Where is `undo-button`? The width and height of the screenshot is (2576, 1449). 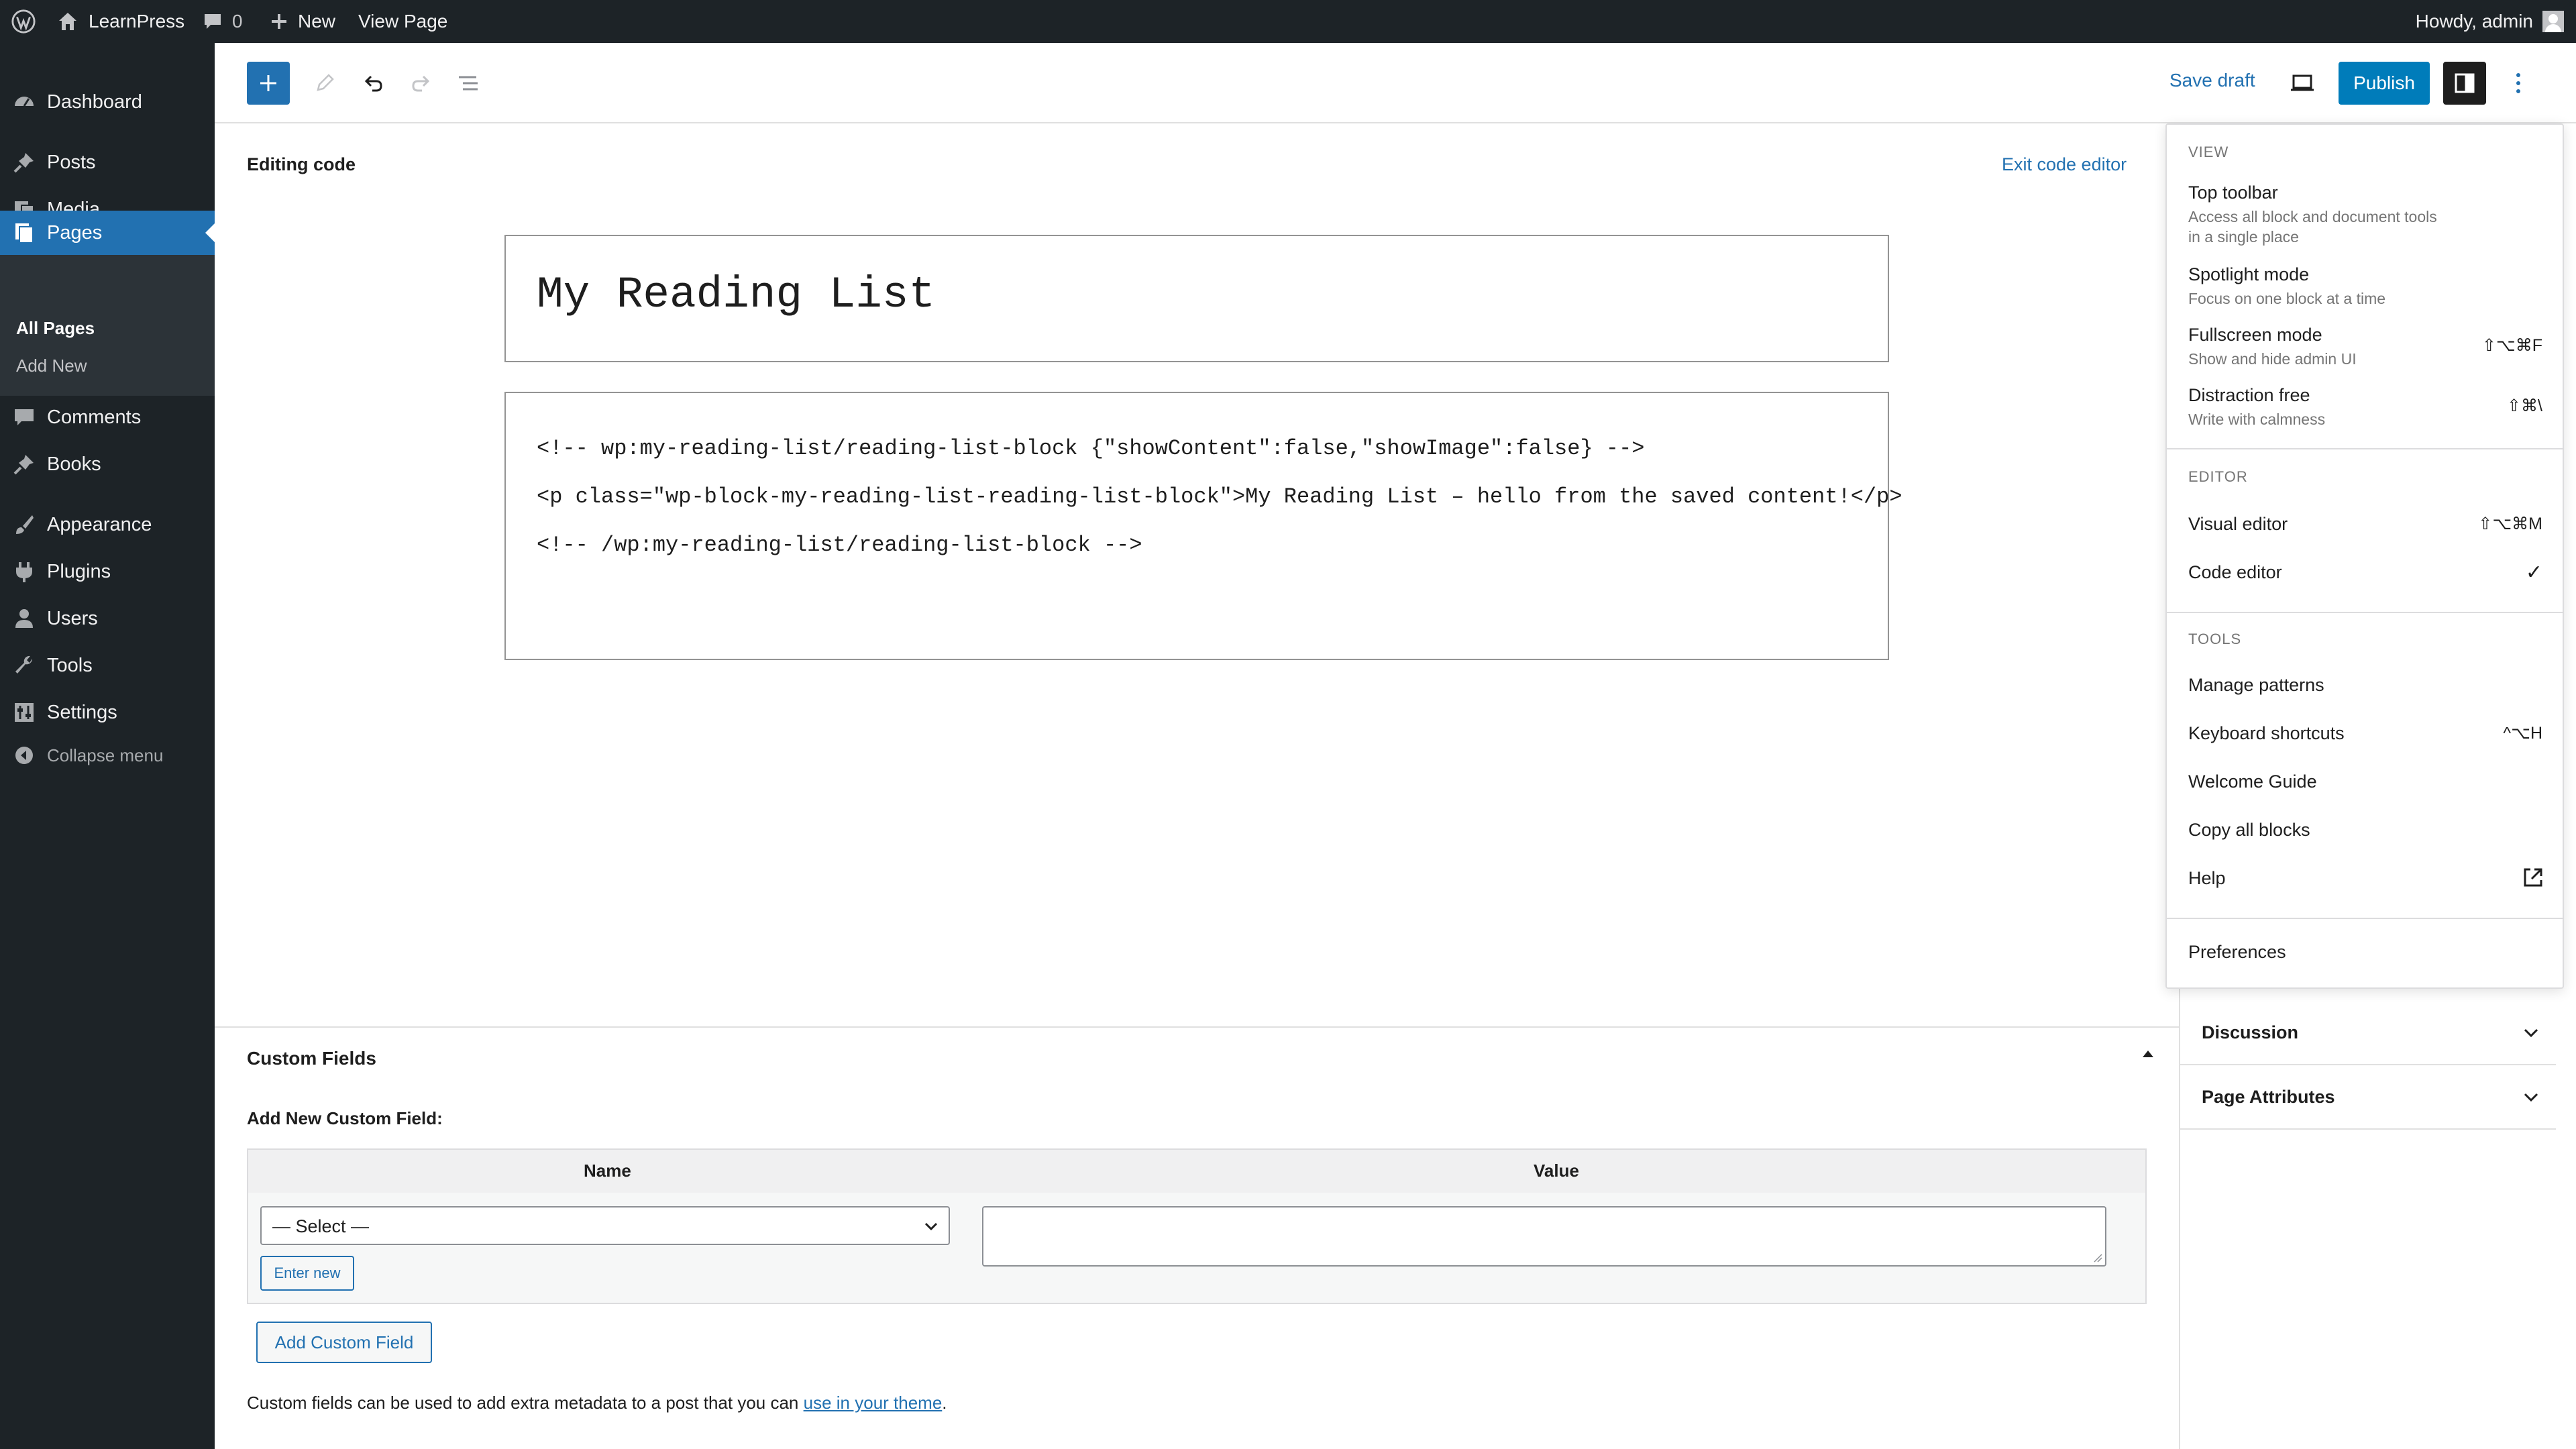 undo-button is located at coordinates (373, 83).